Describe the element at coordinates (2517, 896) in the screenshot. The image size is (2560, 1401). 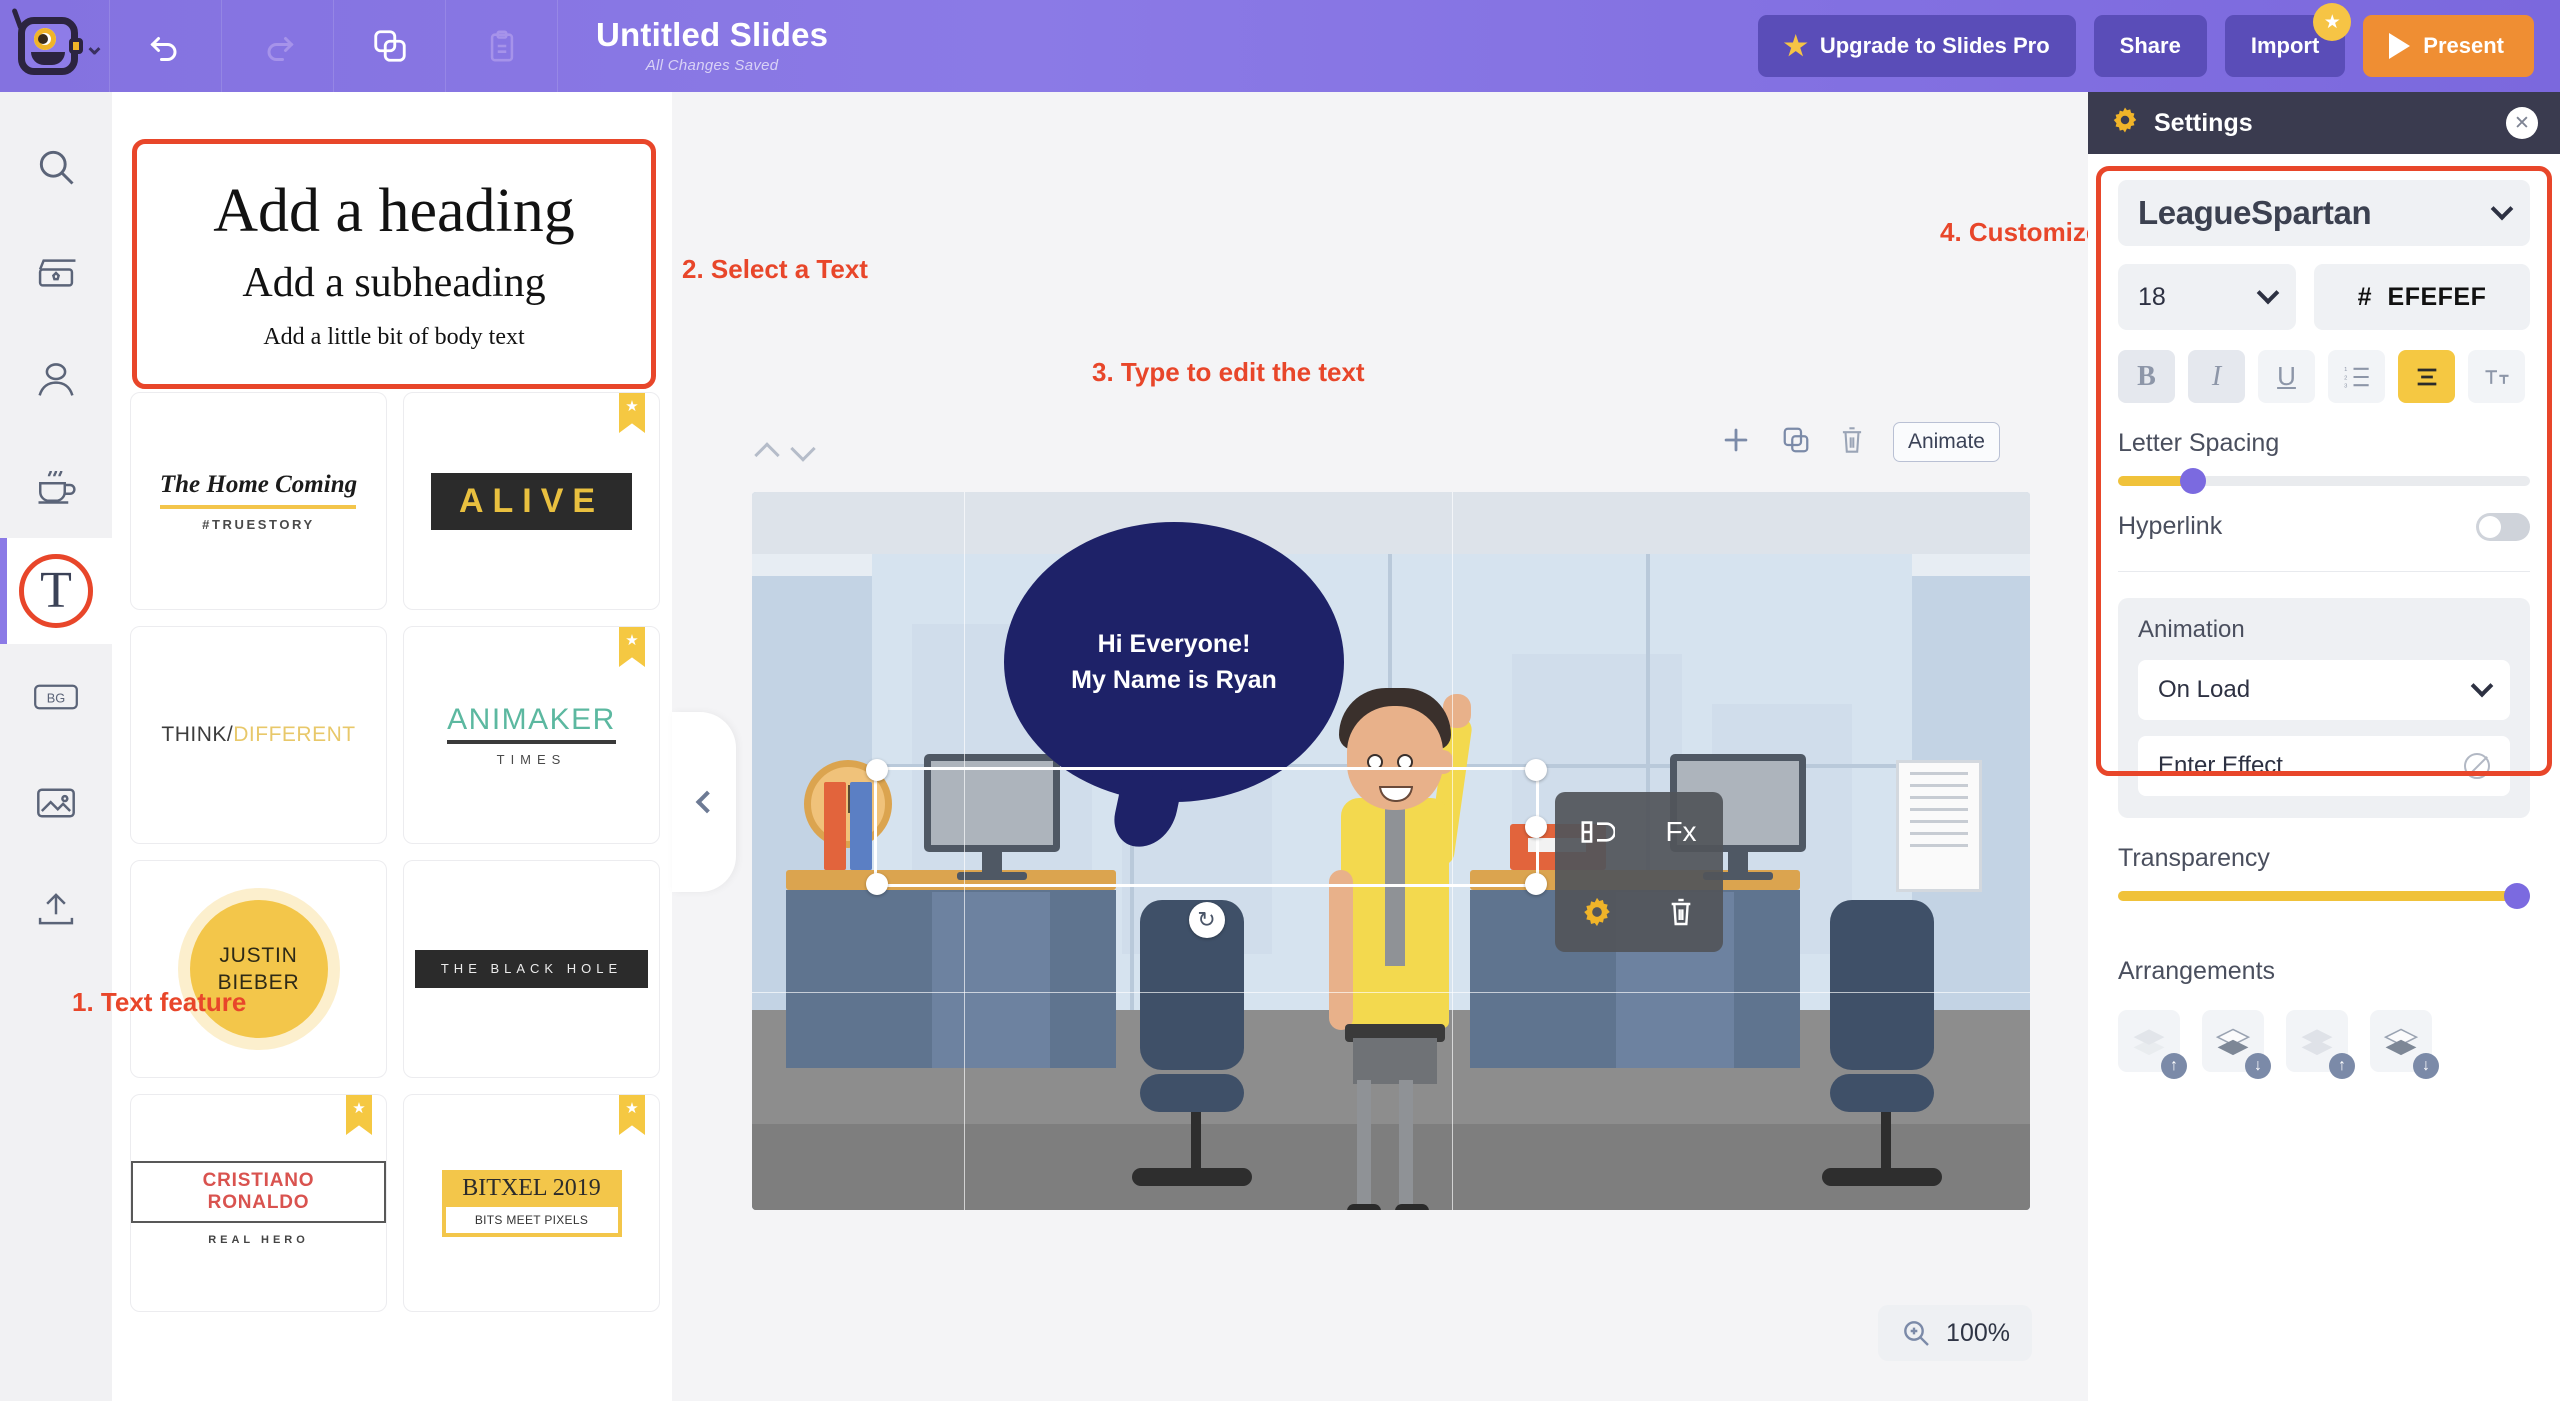
I see `transparency-knob` at that location.